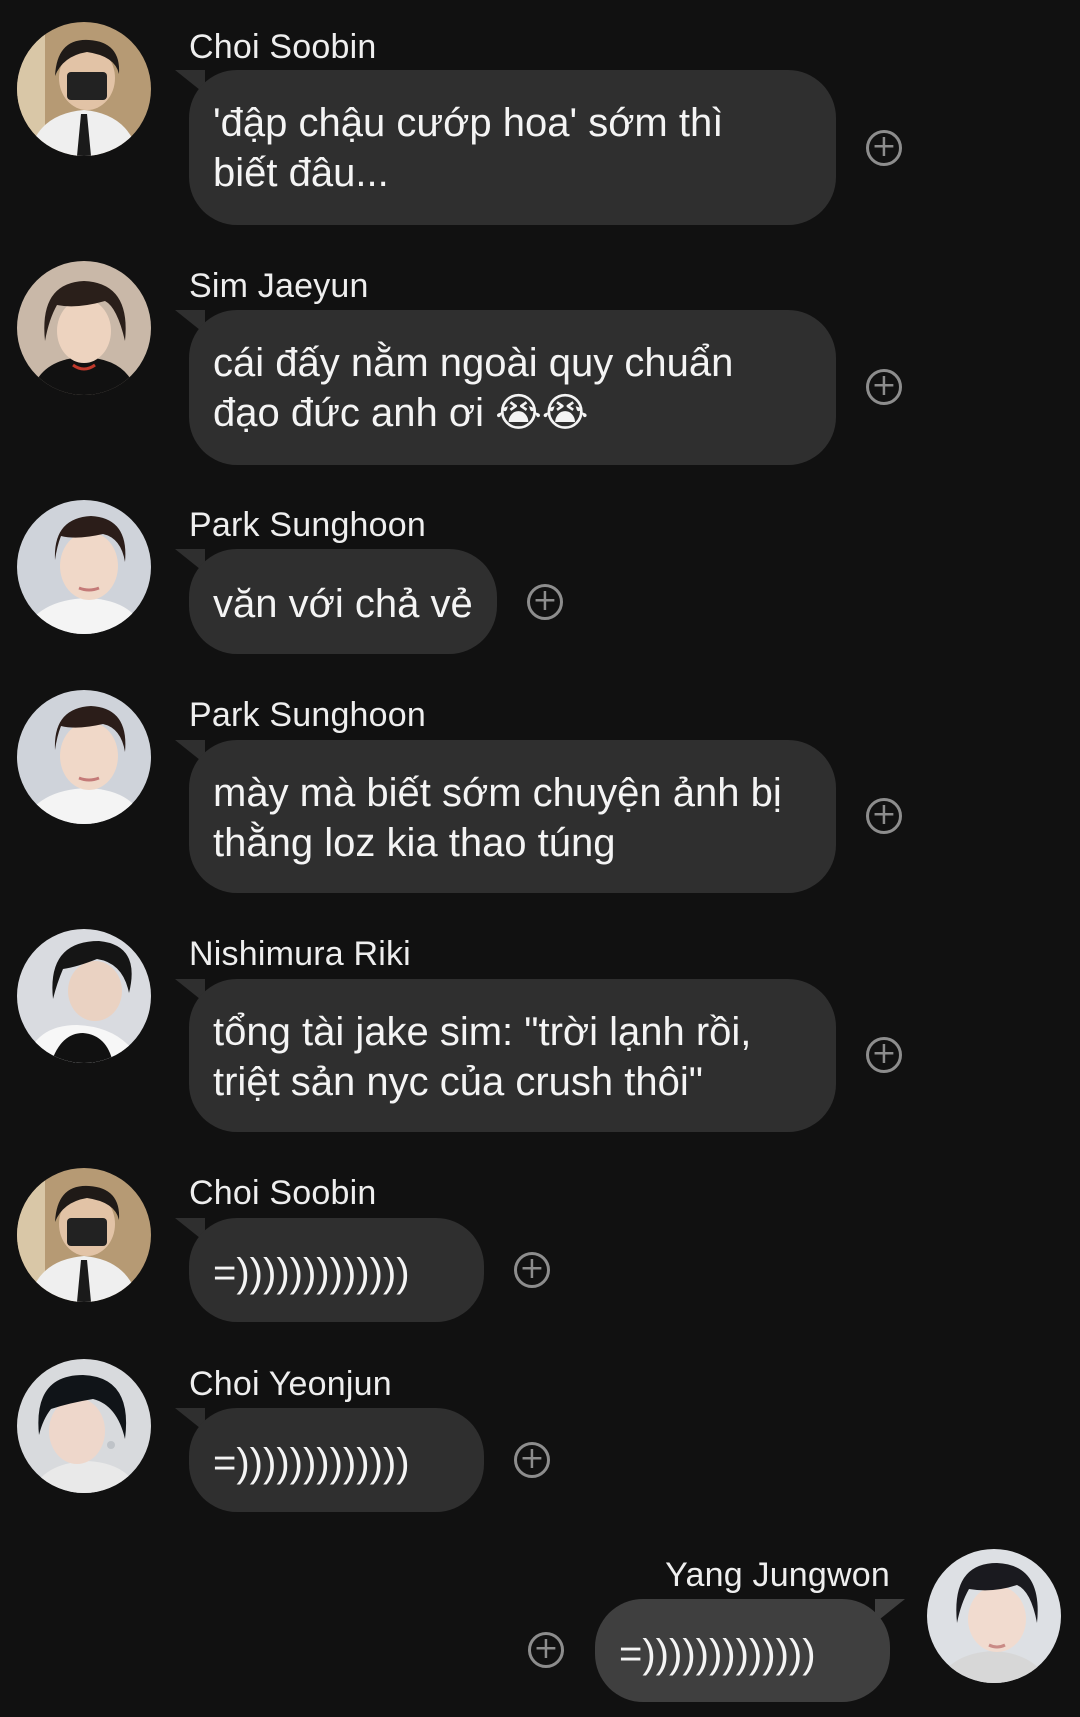 This screenshot has height=1717, width=1080. What do you see at coordinates (414, 843) in the screenshot?
I see `message-text-line: thằng loz kia thao túng` at bounding box center [414, 843].